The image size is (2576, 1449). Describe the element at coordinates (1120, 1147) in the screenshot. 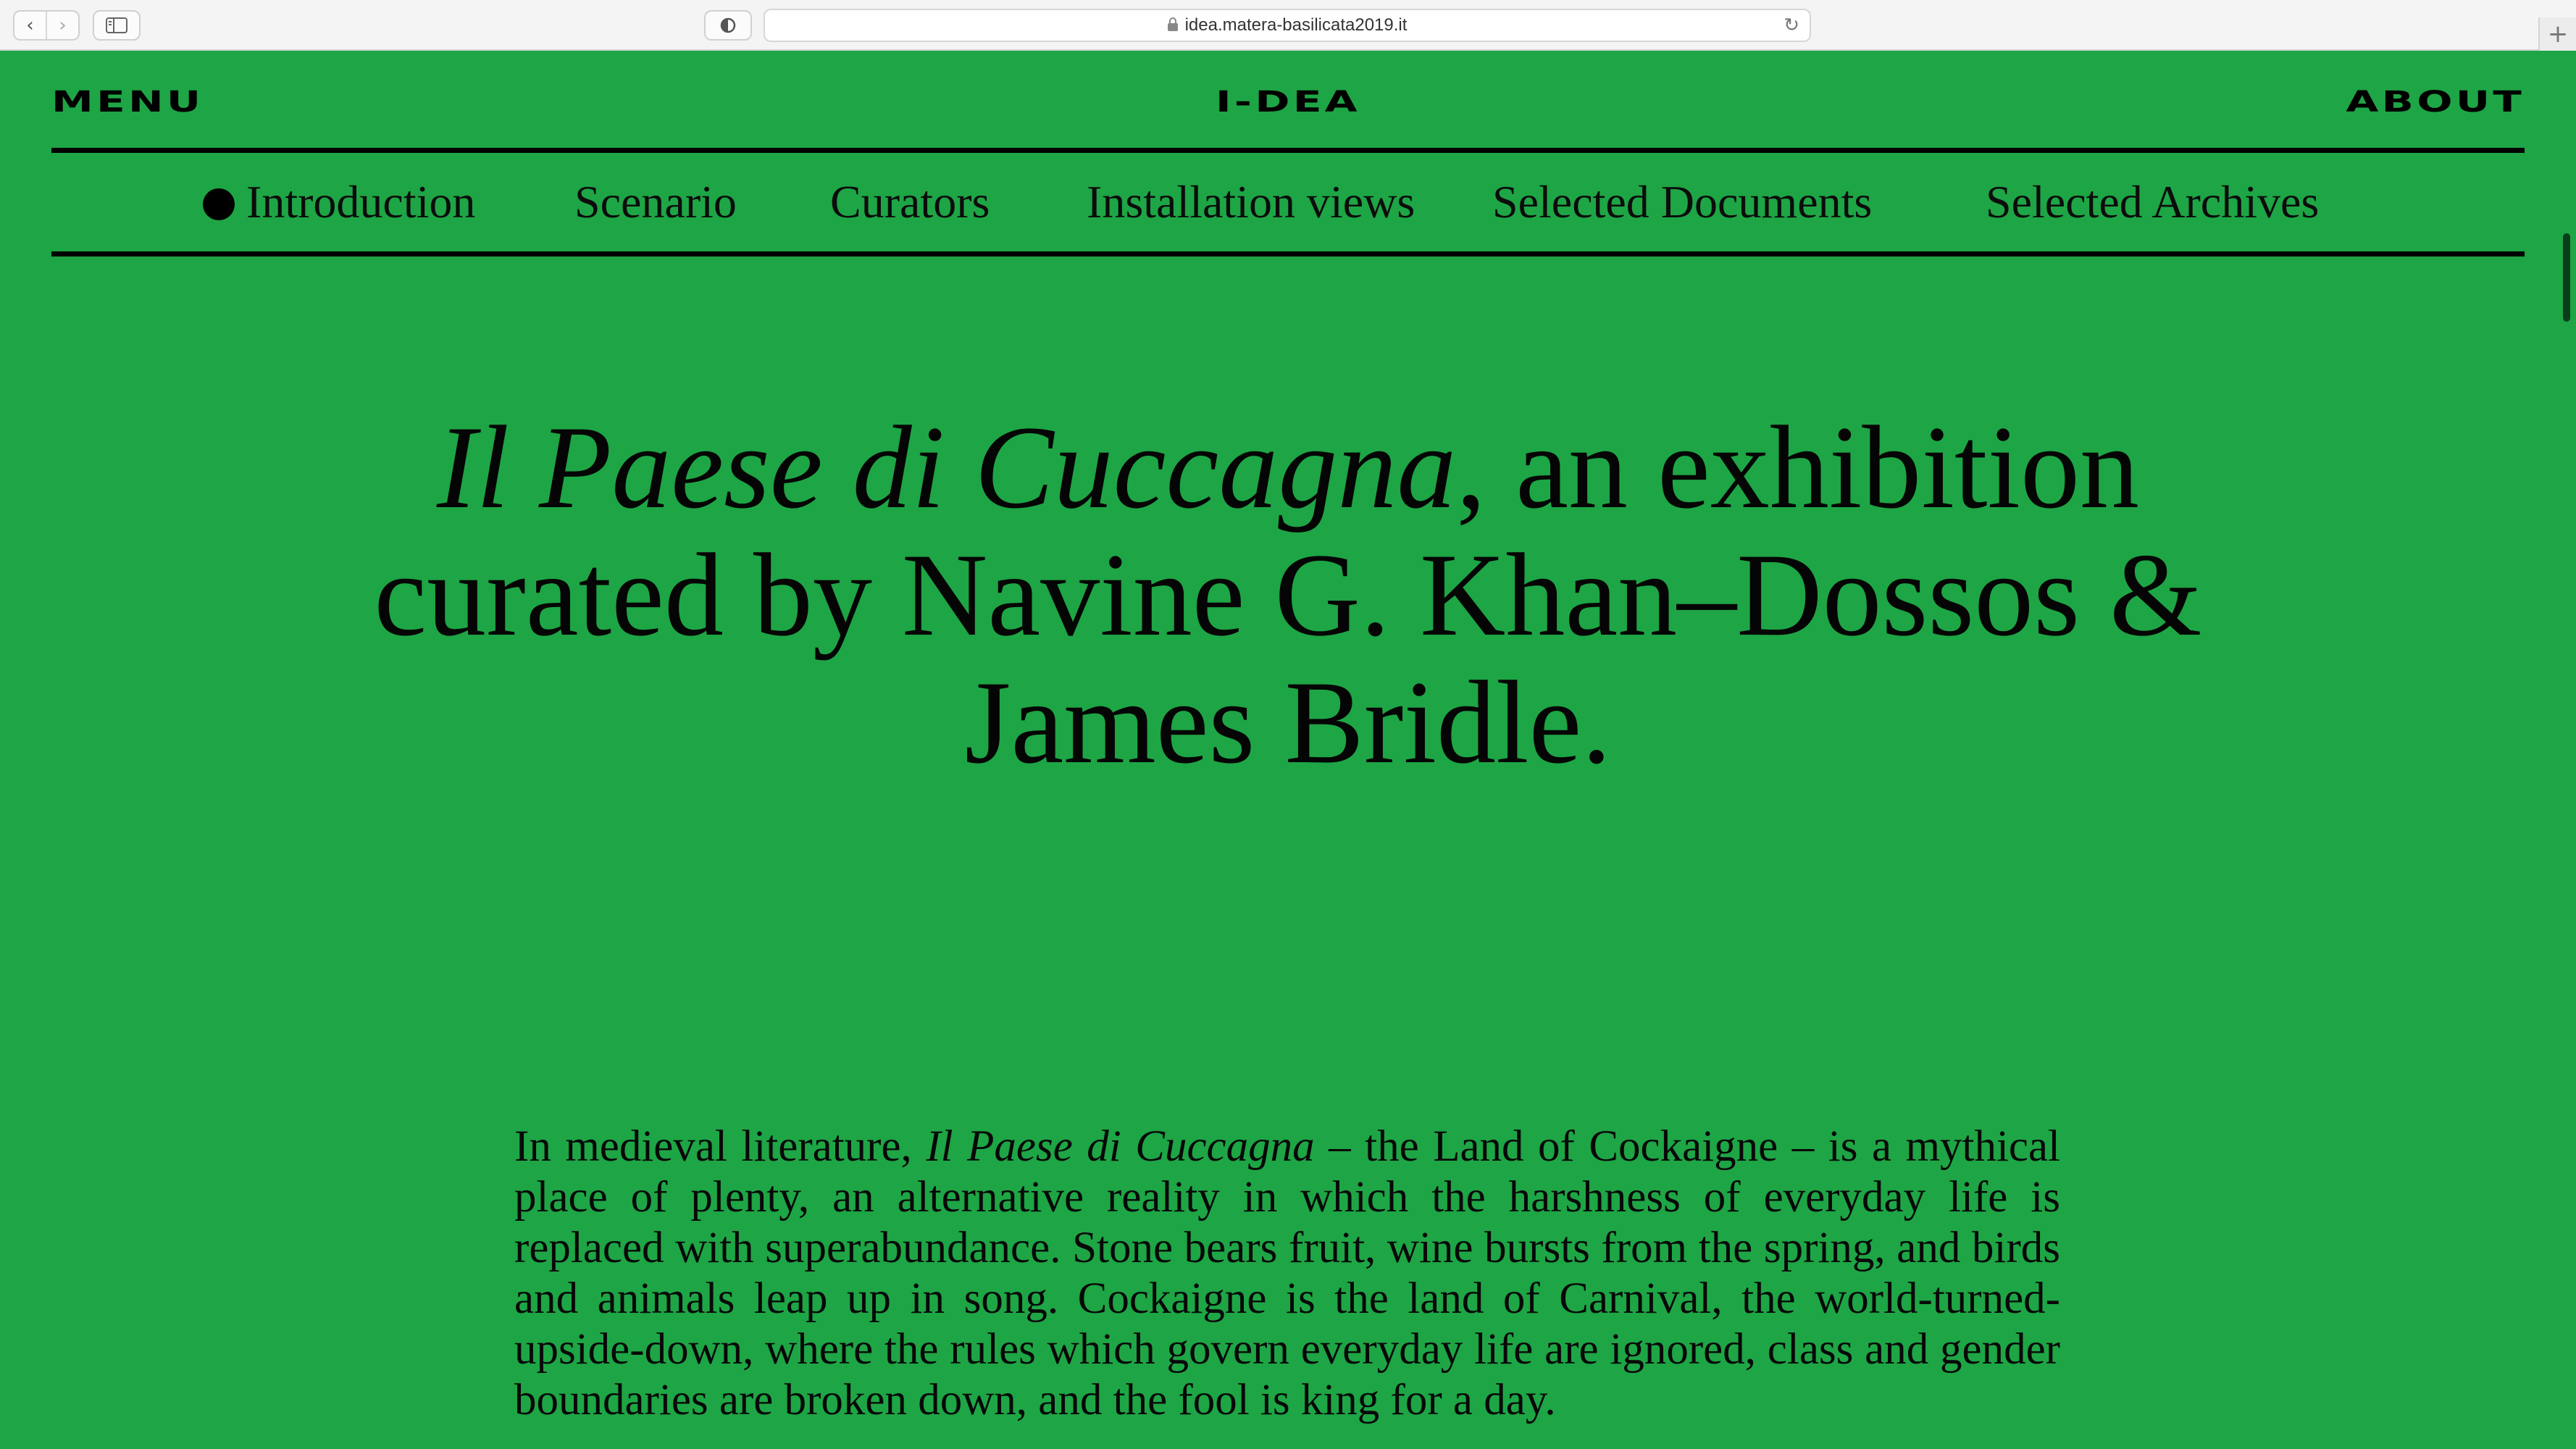

I see `intro-title-reference: Il Paese di Cuccagna` at that location.